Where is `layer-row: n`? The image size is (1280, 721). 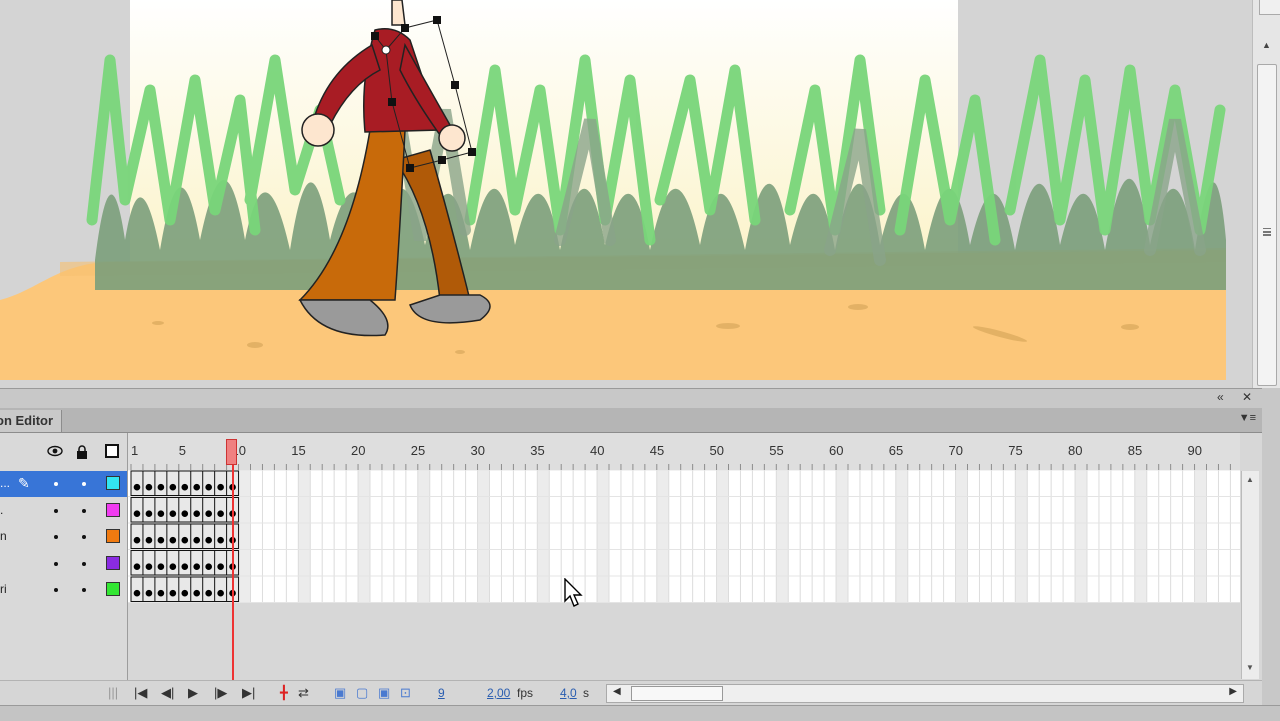
layer-row: n is located at coordinates (63, 537).